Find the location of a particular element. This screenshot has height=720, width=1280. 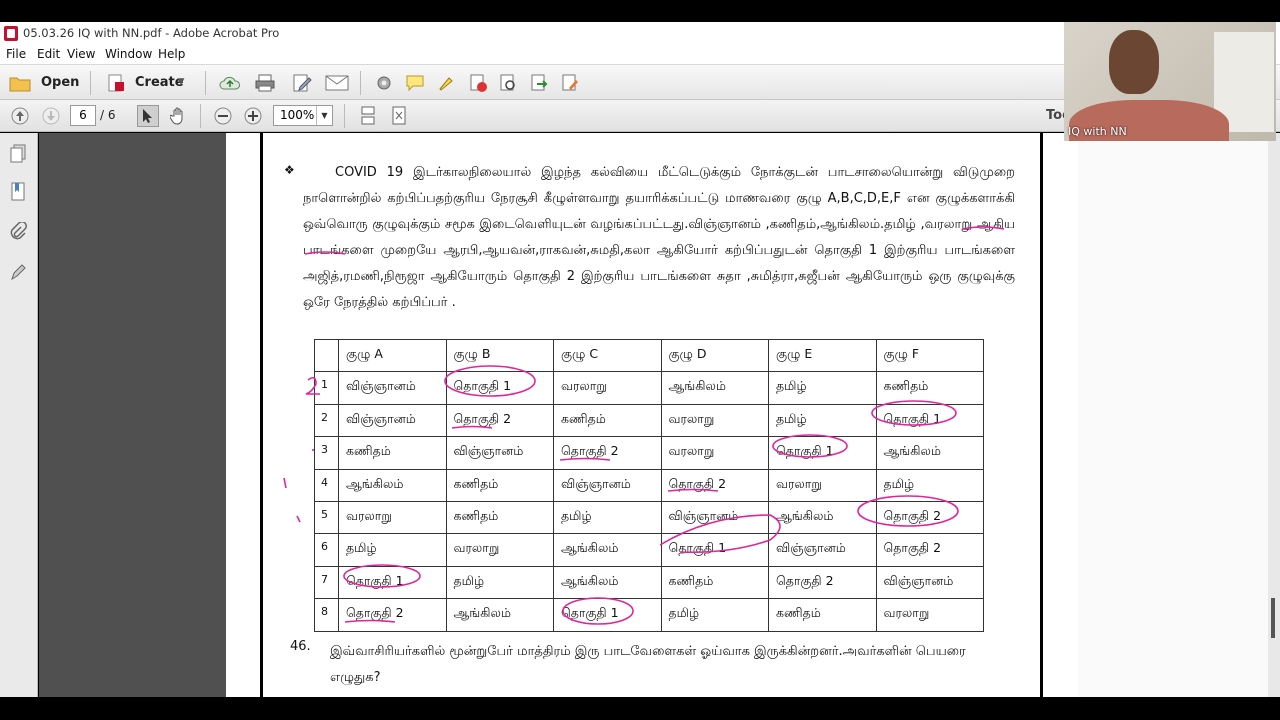

table-header-cell: குழு B is located at coordinates (499, 355).